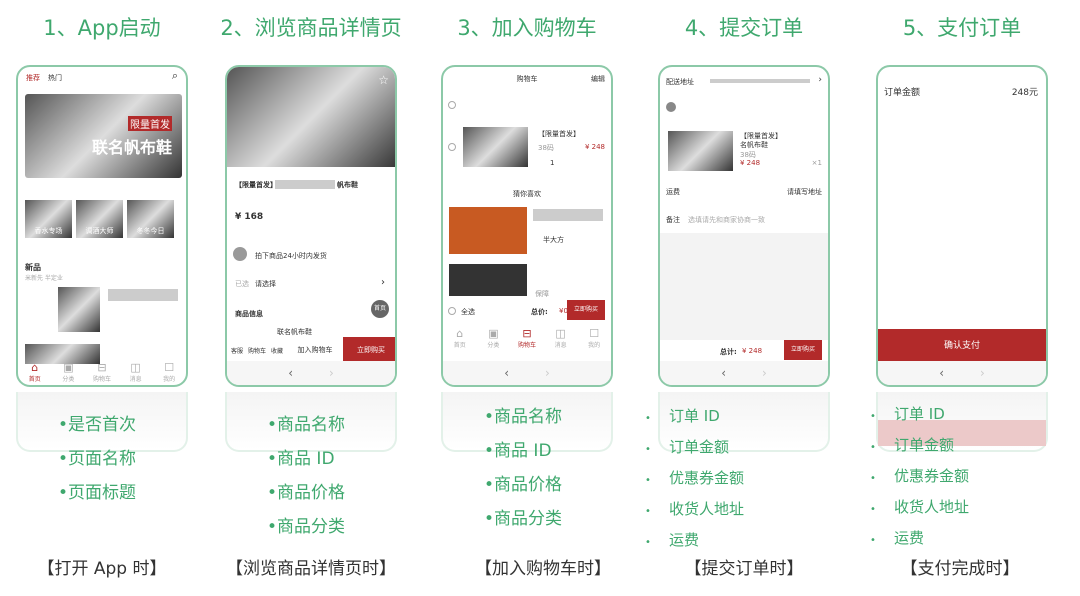 The width and height of the screenshot is (1080, 596). I want to click on nav-label: 分类, so click(68, 379).